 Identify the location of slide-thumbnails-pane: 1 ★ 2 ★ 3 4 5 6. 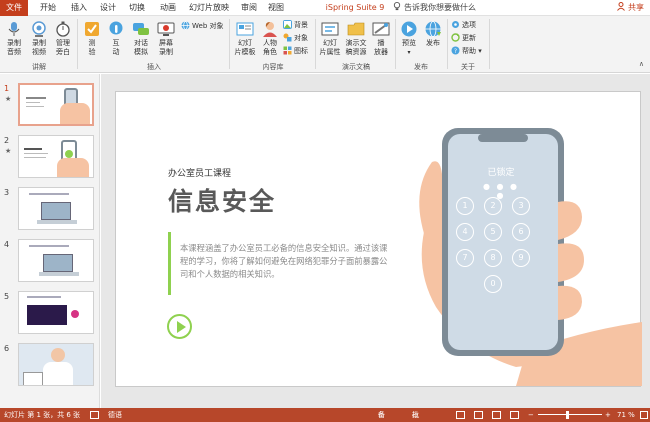
(50, 241).